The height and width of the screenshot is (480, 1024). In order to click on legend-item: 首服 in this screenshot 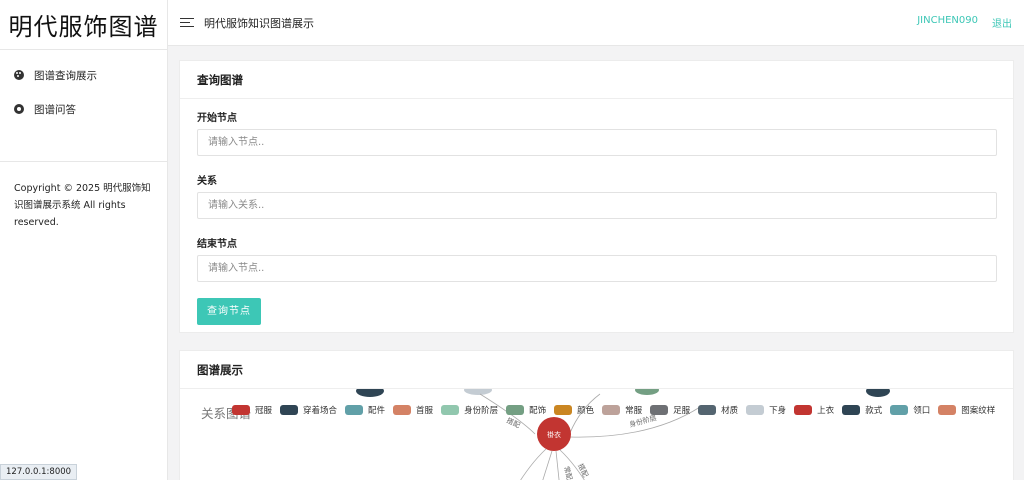, I will do `click(413, 410)`.